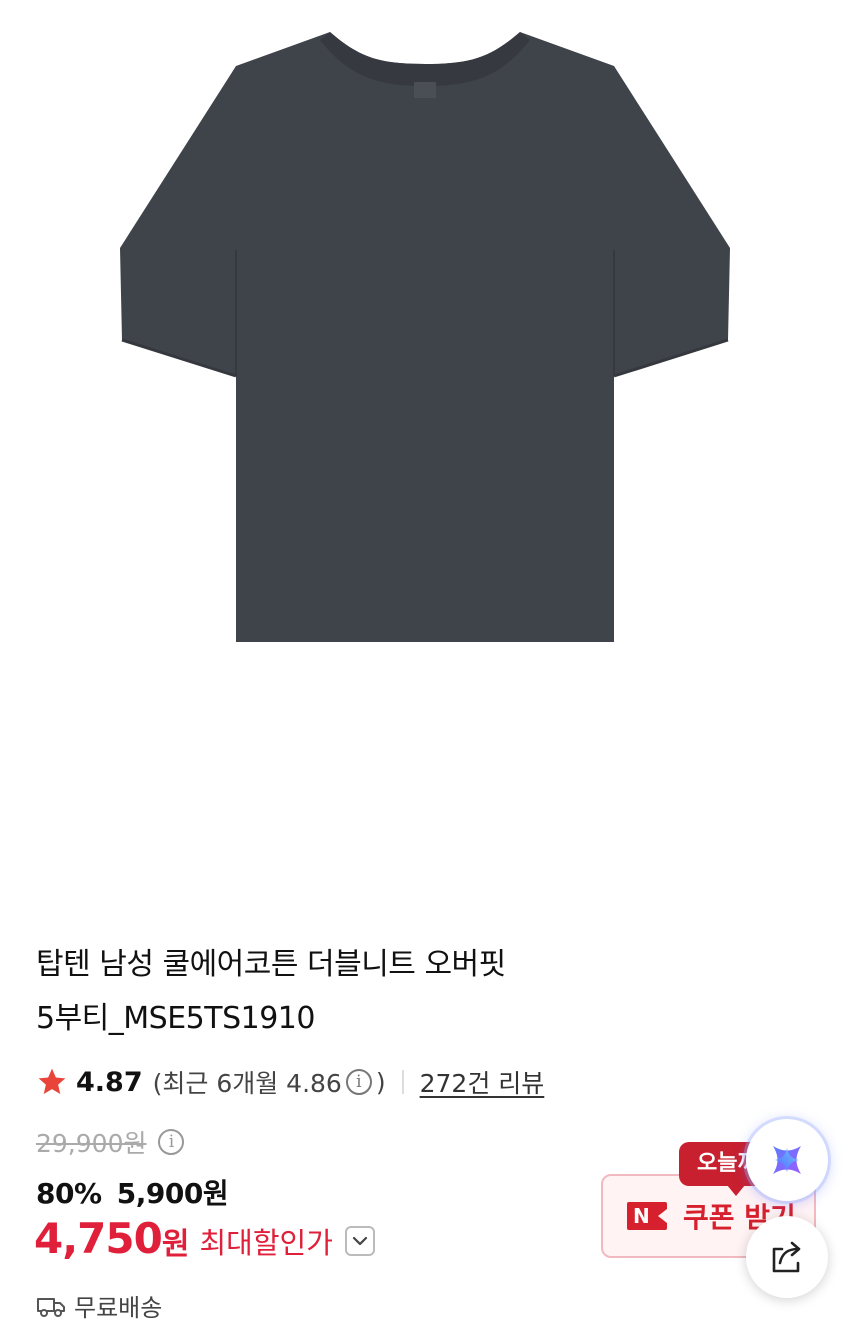 The image size is (850, 1325). What do you see at coordinates (118, 1308) in the screenshot?
I see `shipping-label: 무료배송` at bounding box center [118, 1308].